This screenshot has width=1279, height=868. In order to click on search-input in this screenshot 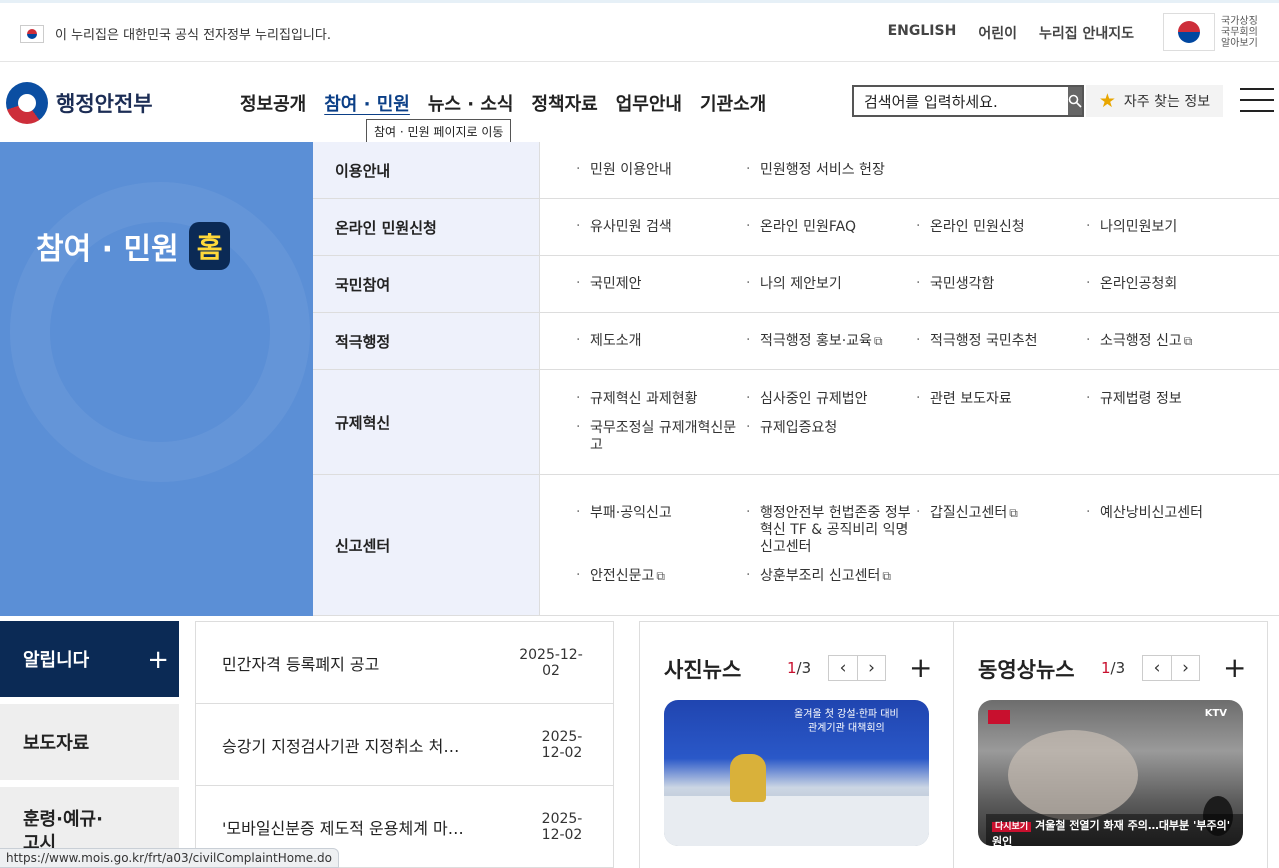, I will do `click(961, 101)`.